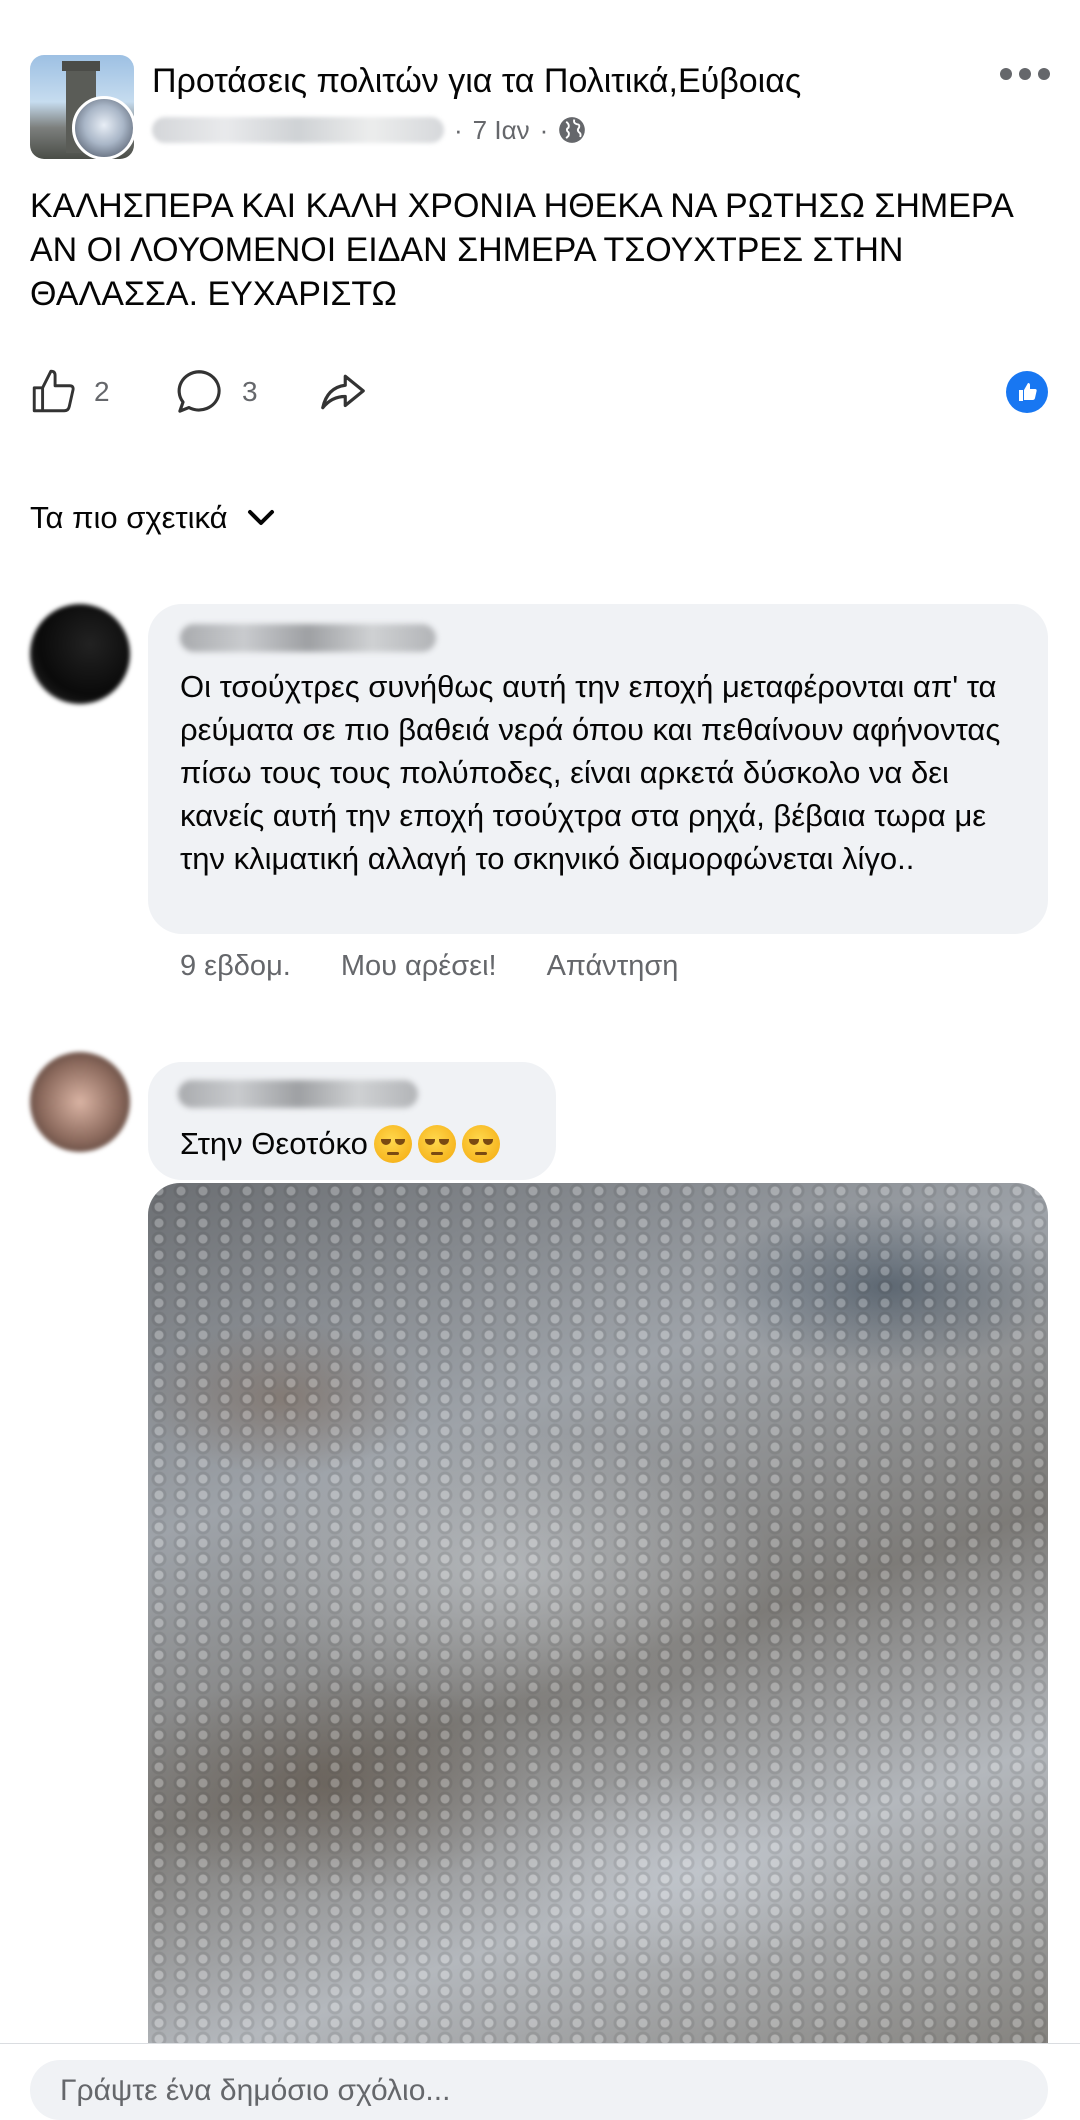 The image size is (1080, 2120). Describe the element at coordinates (1025, 74) in the screenshot. I see `more-icon` at that location.